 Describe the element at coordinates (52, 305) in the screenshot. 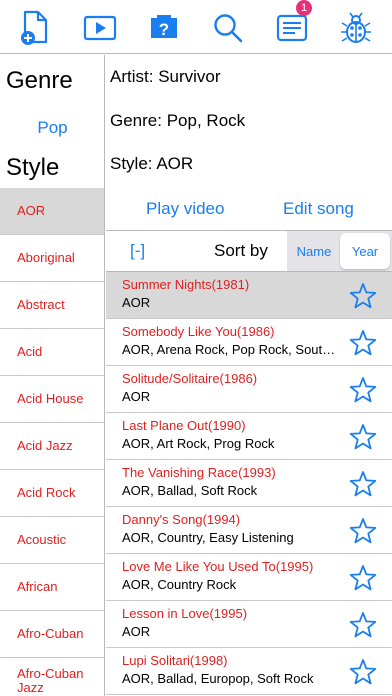

I see `style-item: Abstract` at that location.